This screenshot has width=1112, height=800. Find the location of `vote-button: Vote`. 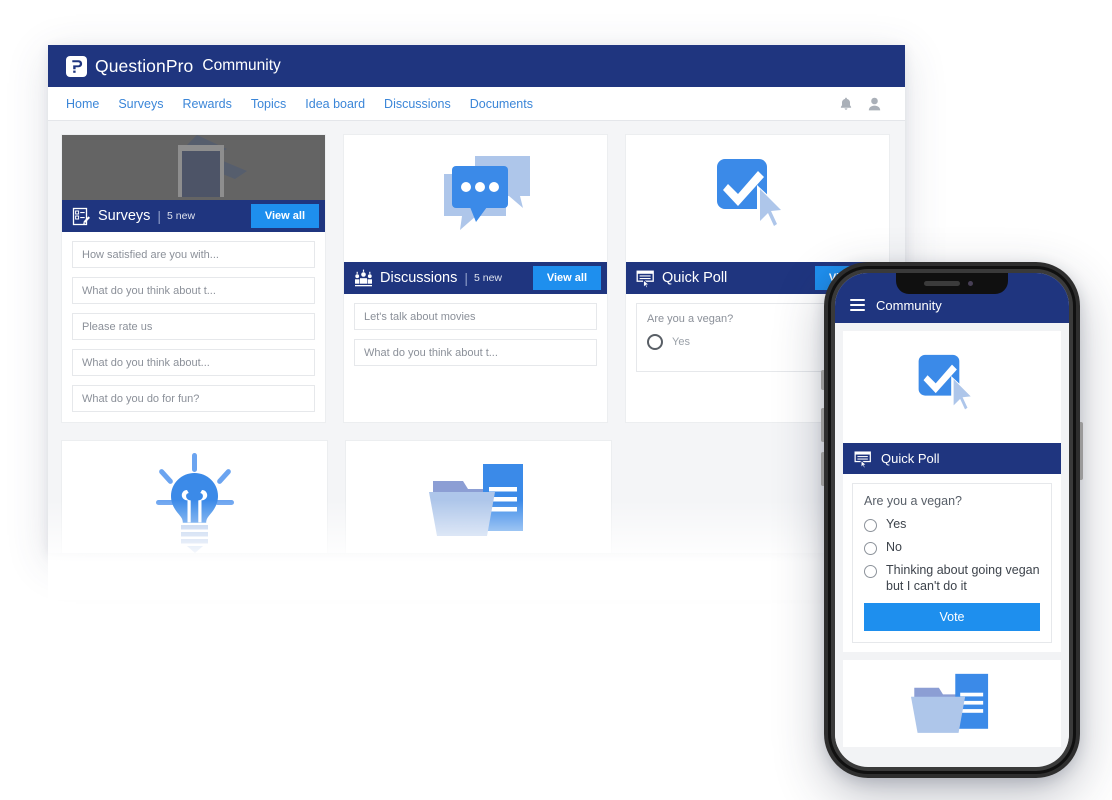

vote-button: Vote is located at coordinates (952, 617).